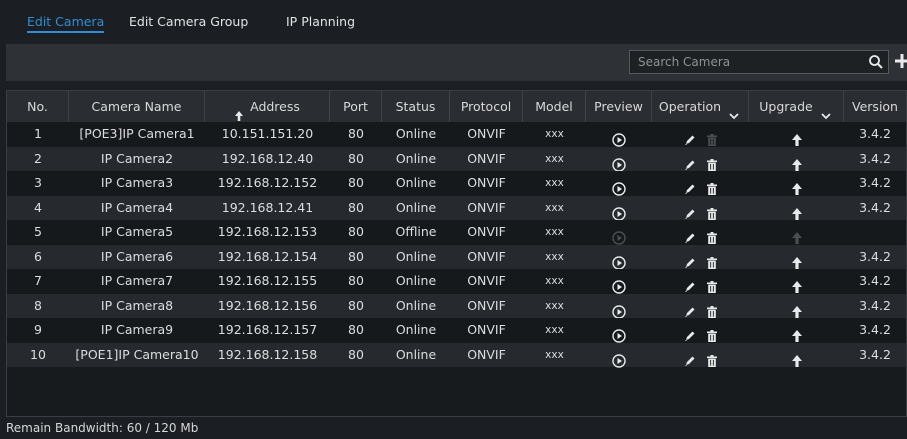  What do you see at coordinates (267, 305) in the screenshot?
I see `camera-address: 192.168.12.156` at bounding box center [267, 305].